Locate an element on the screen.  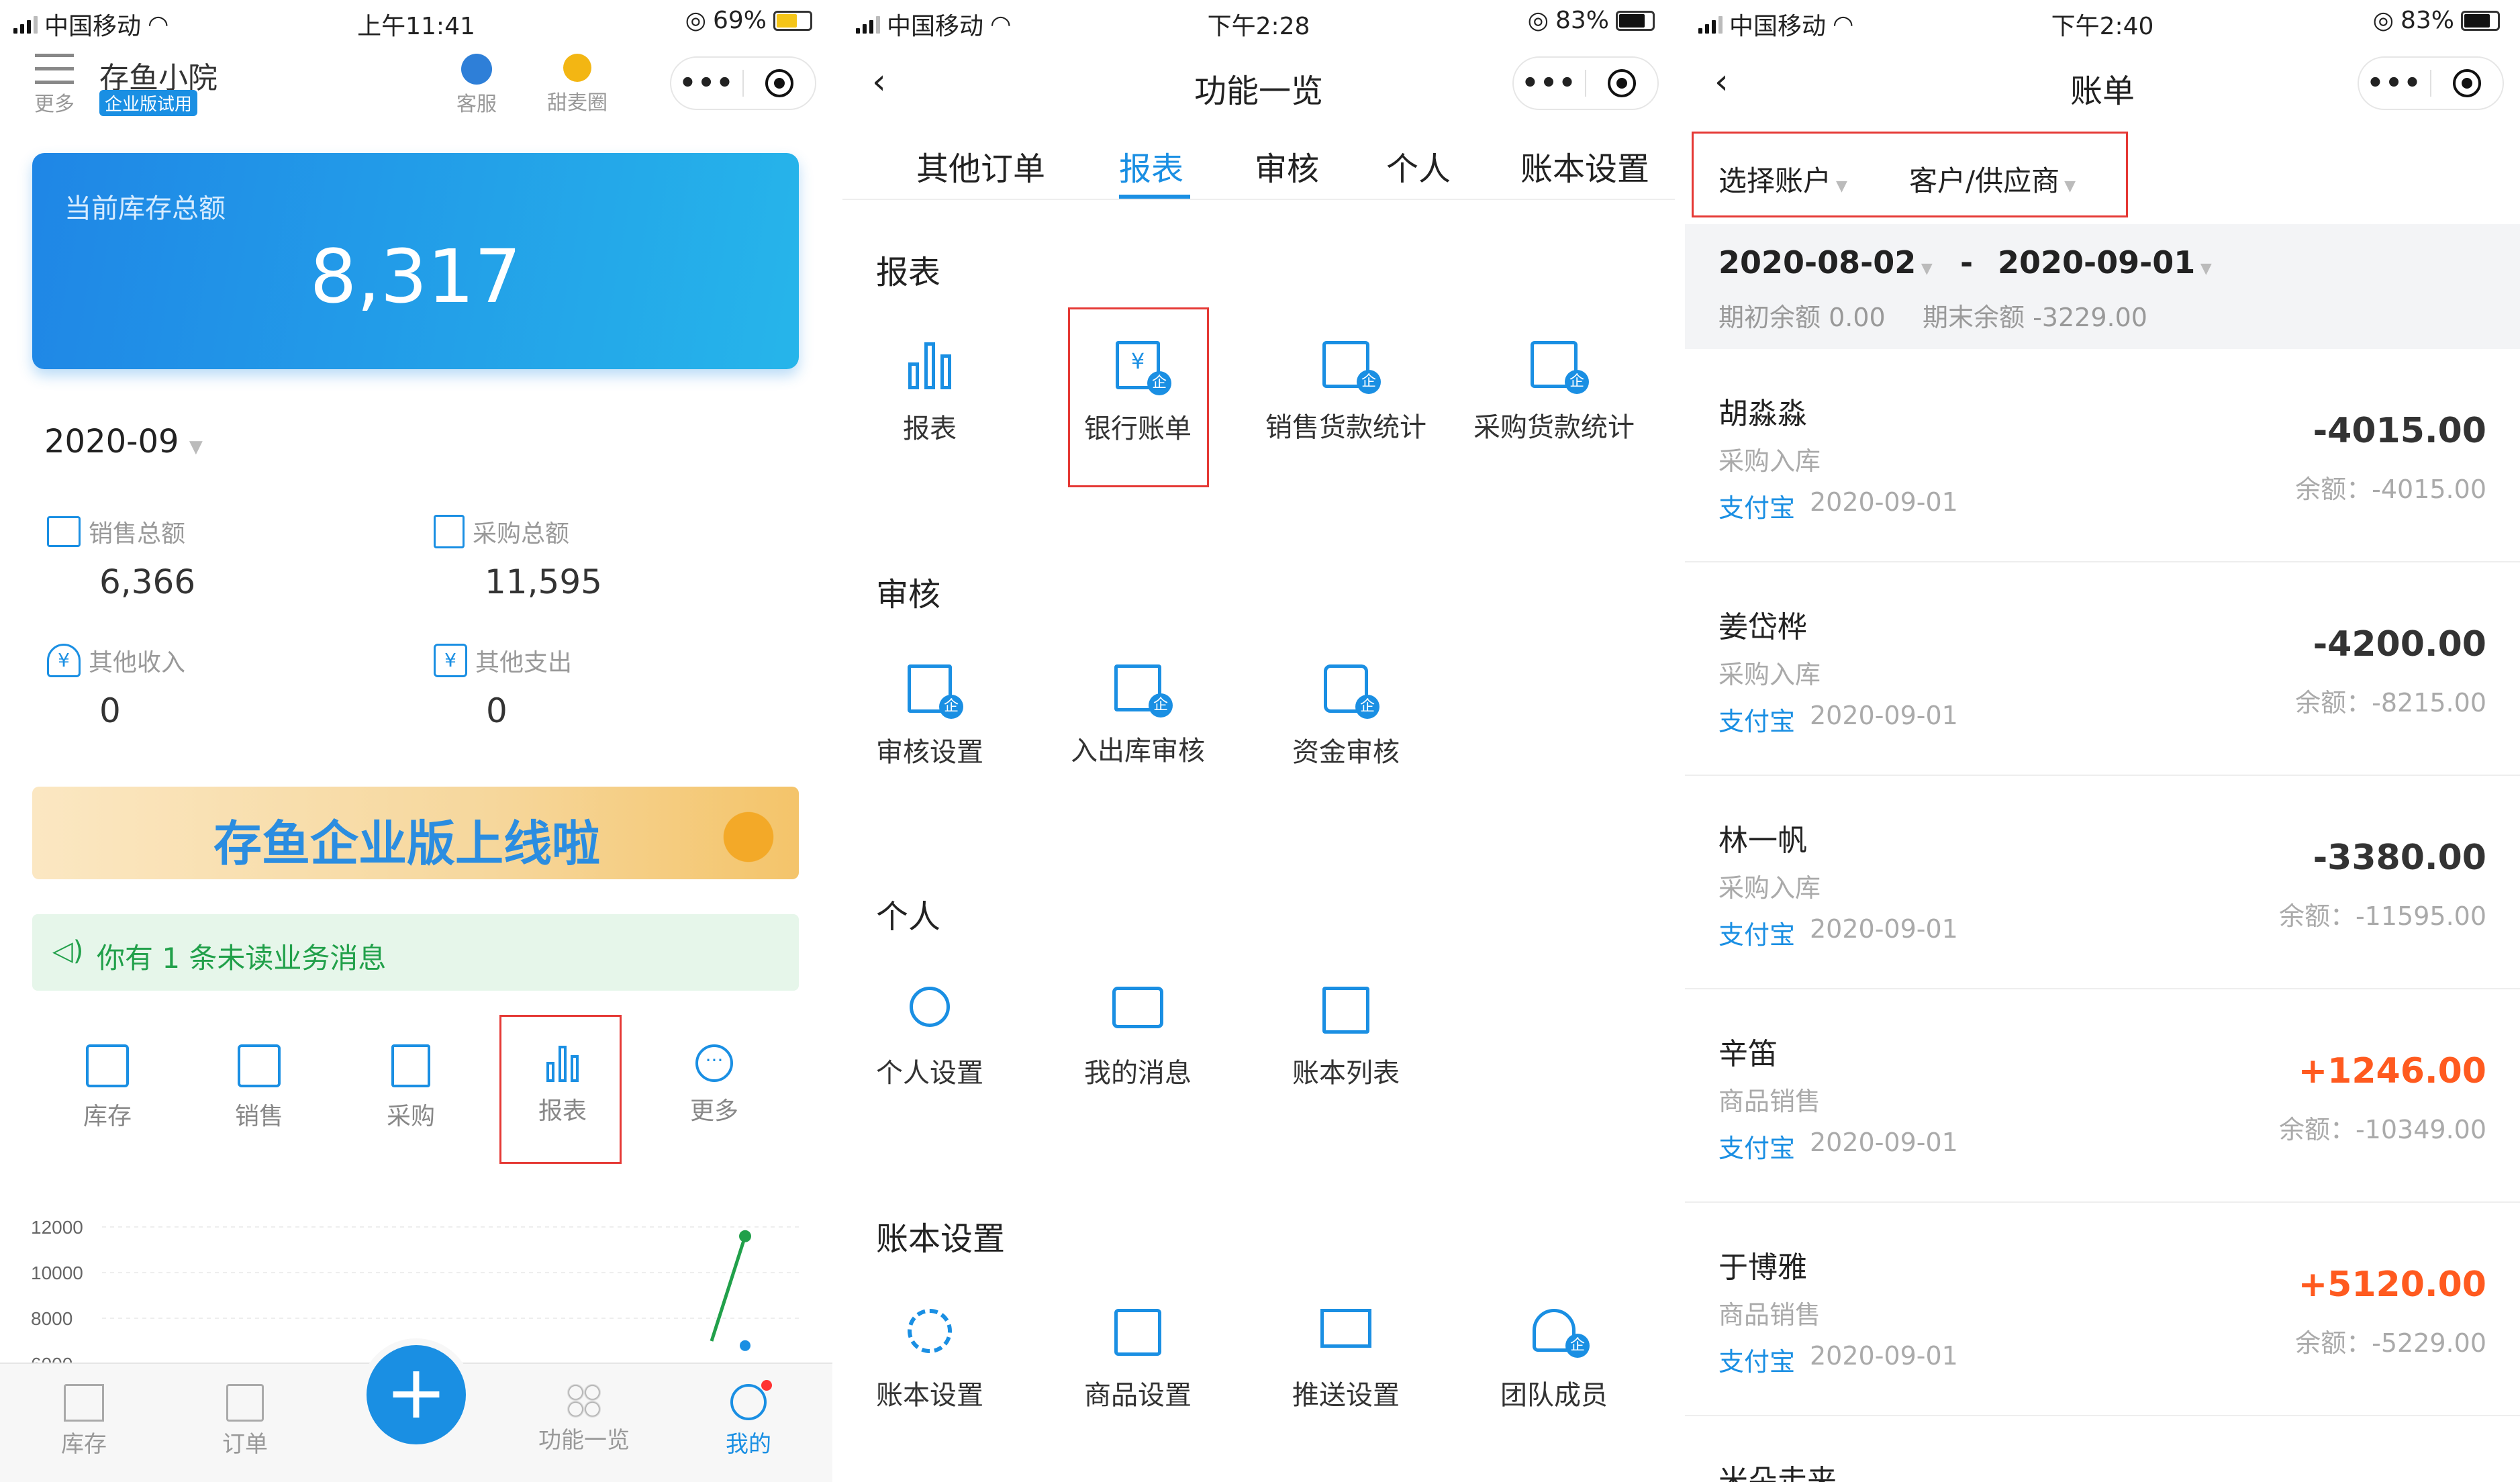
menu-item-label: 账本列表 is located at coordinates (1346, 1074).